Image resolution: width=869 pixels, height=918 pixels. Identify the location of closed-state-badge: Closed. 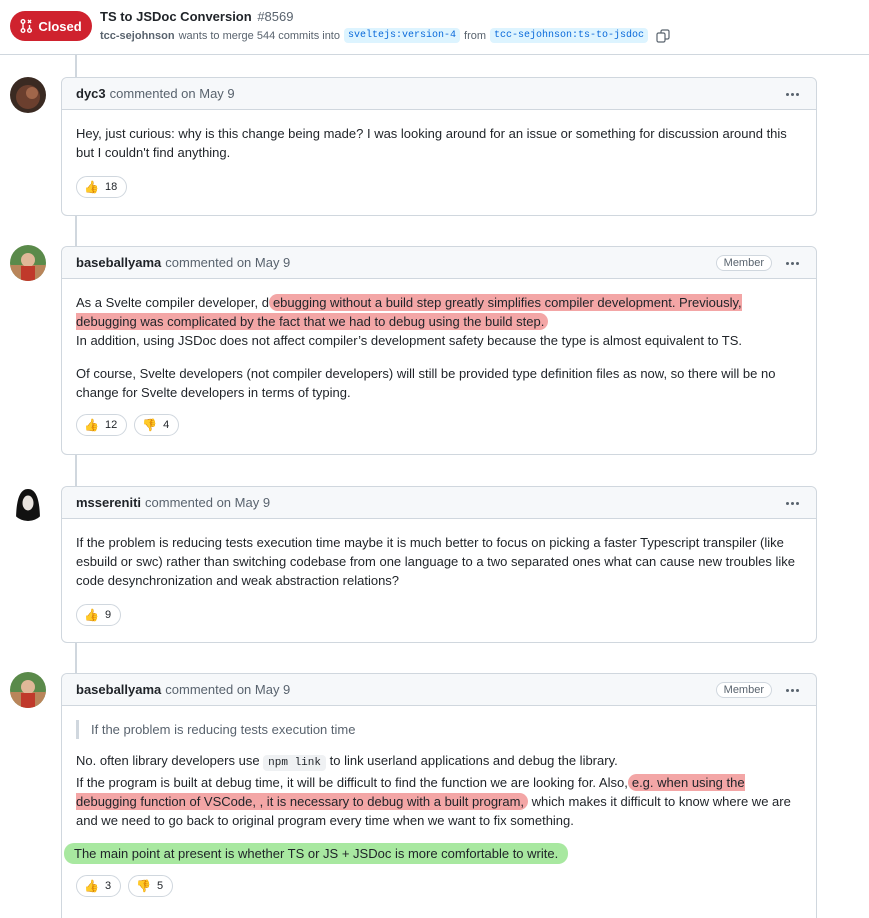
(51, 26).